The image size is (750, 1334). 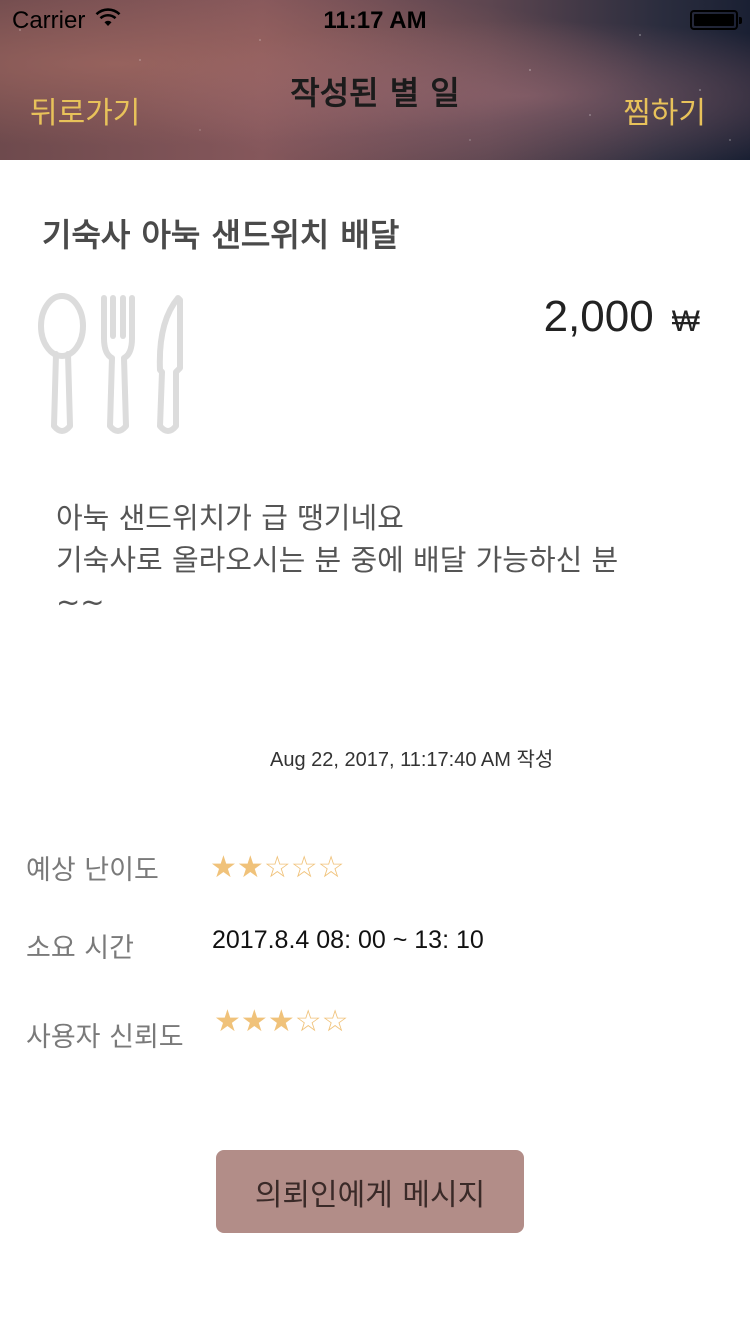 What do you see at coordinates (92, 870) in the screenshot?
I see `difficulty-label: 예상 난이도` at bounding box center [92, 870].